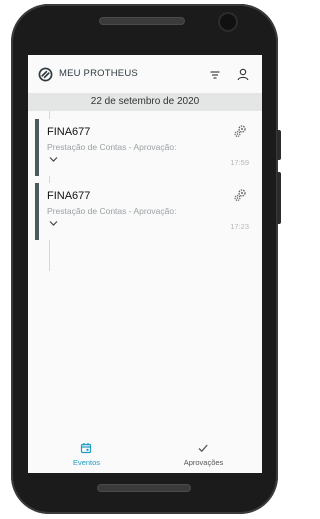 This screenshot has width=320, height=519. What do you see at coordinates (86, 462) in the screenshot?
I see `nav-label-eventos: Eventos` at bounding box center [86, 462].